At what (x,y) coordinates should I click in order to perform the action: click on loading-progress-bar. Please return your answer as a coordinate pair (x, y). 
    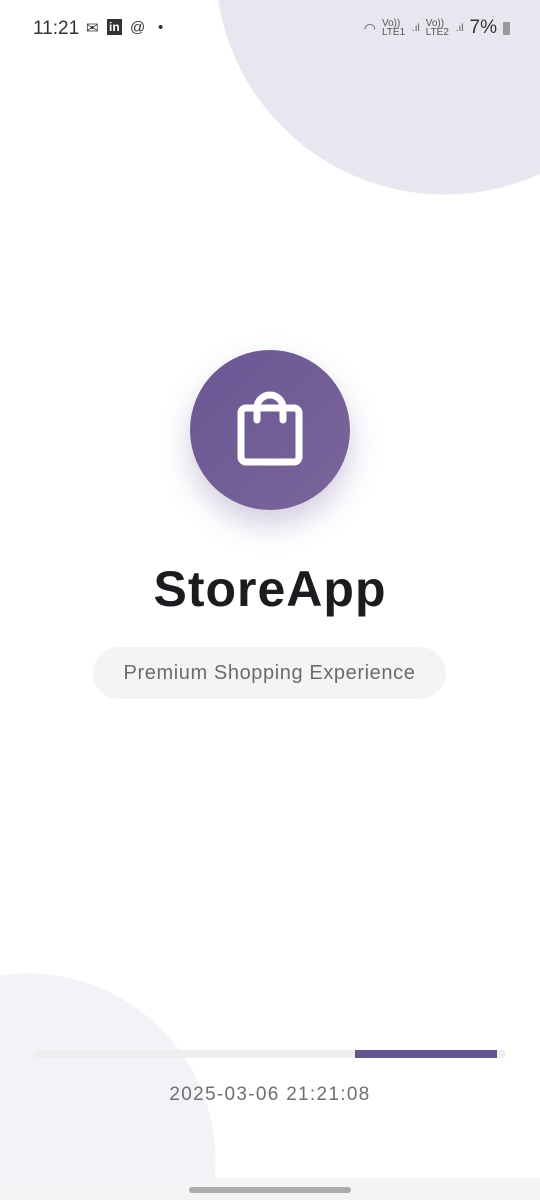
    Looking at the image, I should click on (270, 1054).